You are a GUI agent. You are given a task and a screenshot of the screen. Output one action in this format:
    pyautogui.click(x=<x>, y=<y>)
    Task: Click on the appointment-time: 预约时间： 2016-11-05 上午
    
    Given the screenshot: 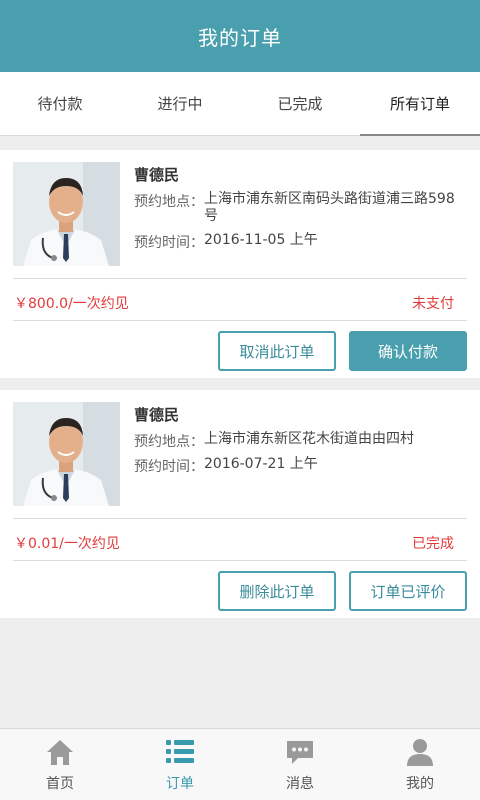 What is the action you would take?
    pyautogui.click(x=300, y=242)
    